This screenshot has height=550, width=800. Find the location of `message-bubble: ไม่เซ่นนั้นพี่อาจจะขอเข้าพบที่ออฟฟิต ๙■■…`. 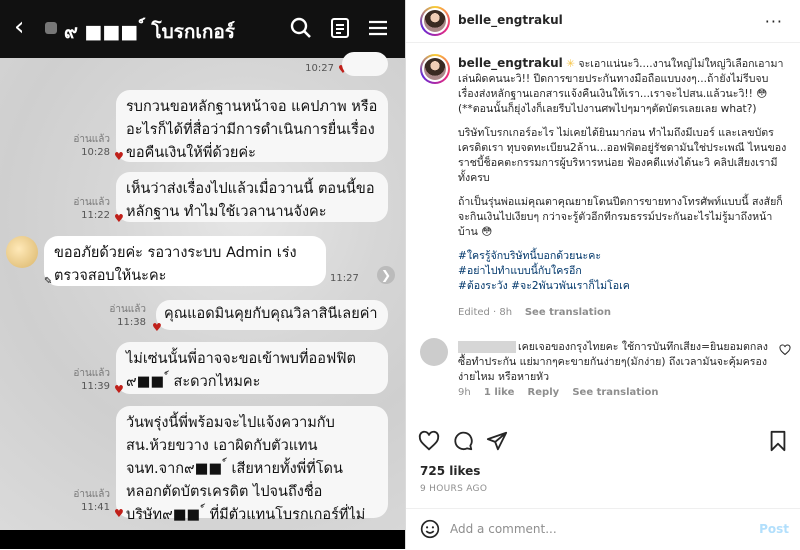

message-bubble: ไม่เซ่นนั้นพี่อาจจะขอเข้าพบที่ออฟฟิต ๙■■… is located at coordinates (252, 368).